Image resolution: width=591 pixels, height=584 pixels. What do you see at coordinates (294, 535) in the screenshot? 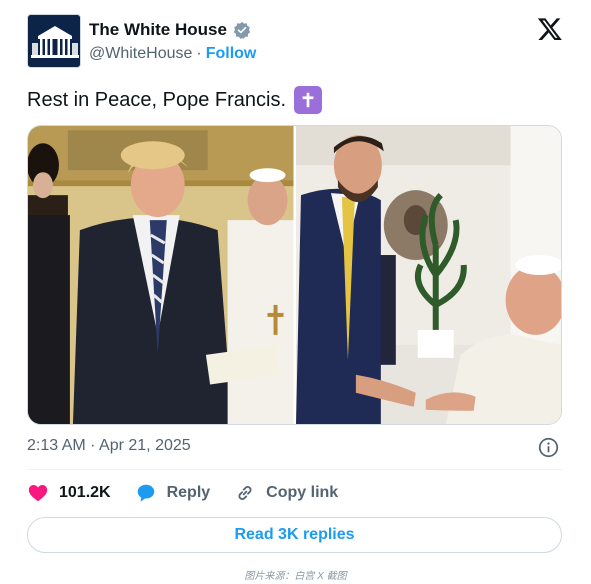
I see `read-replies-button: Read 3K replies` at bounding box center [294, 535].